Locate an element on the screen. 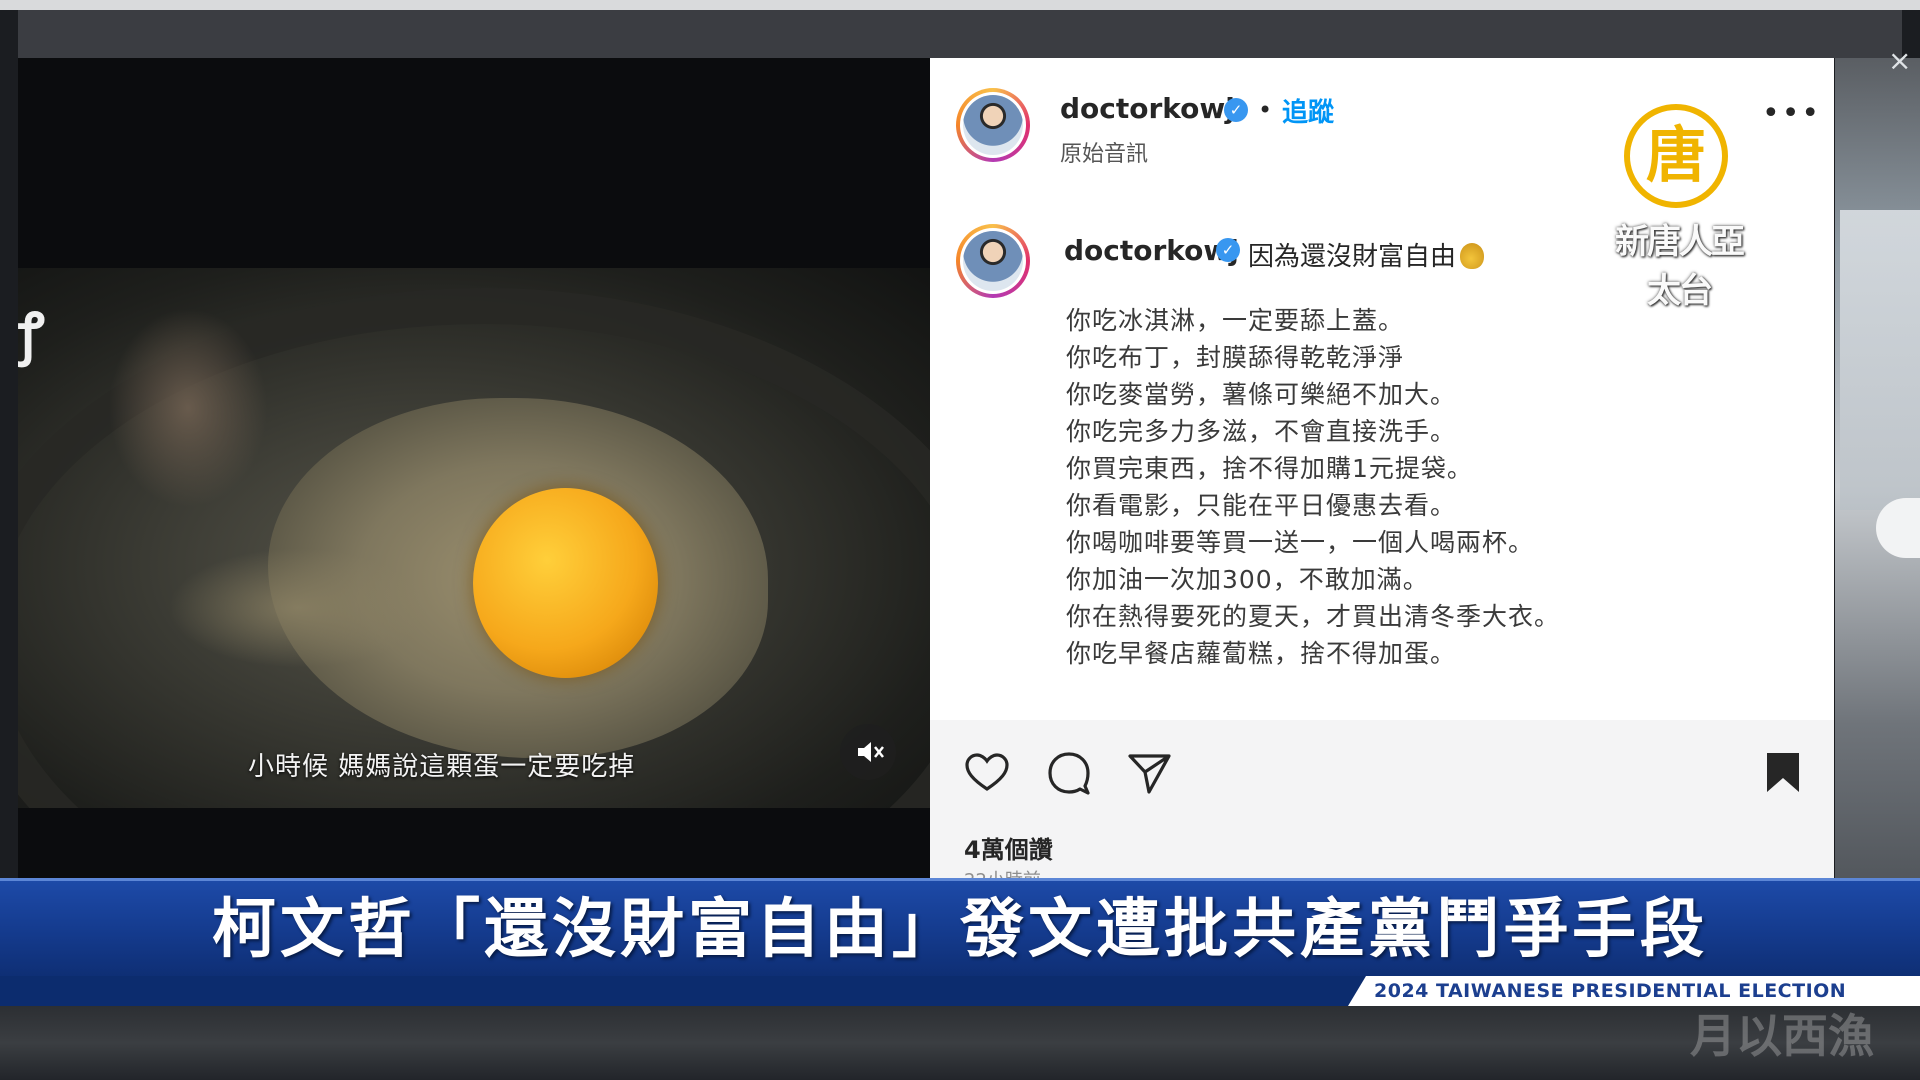 This screenshot has height=1080, width=1920. station-name: 新唐人亞太台 is located at coordinates (1680, 266).